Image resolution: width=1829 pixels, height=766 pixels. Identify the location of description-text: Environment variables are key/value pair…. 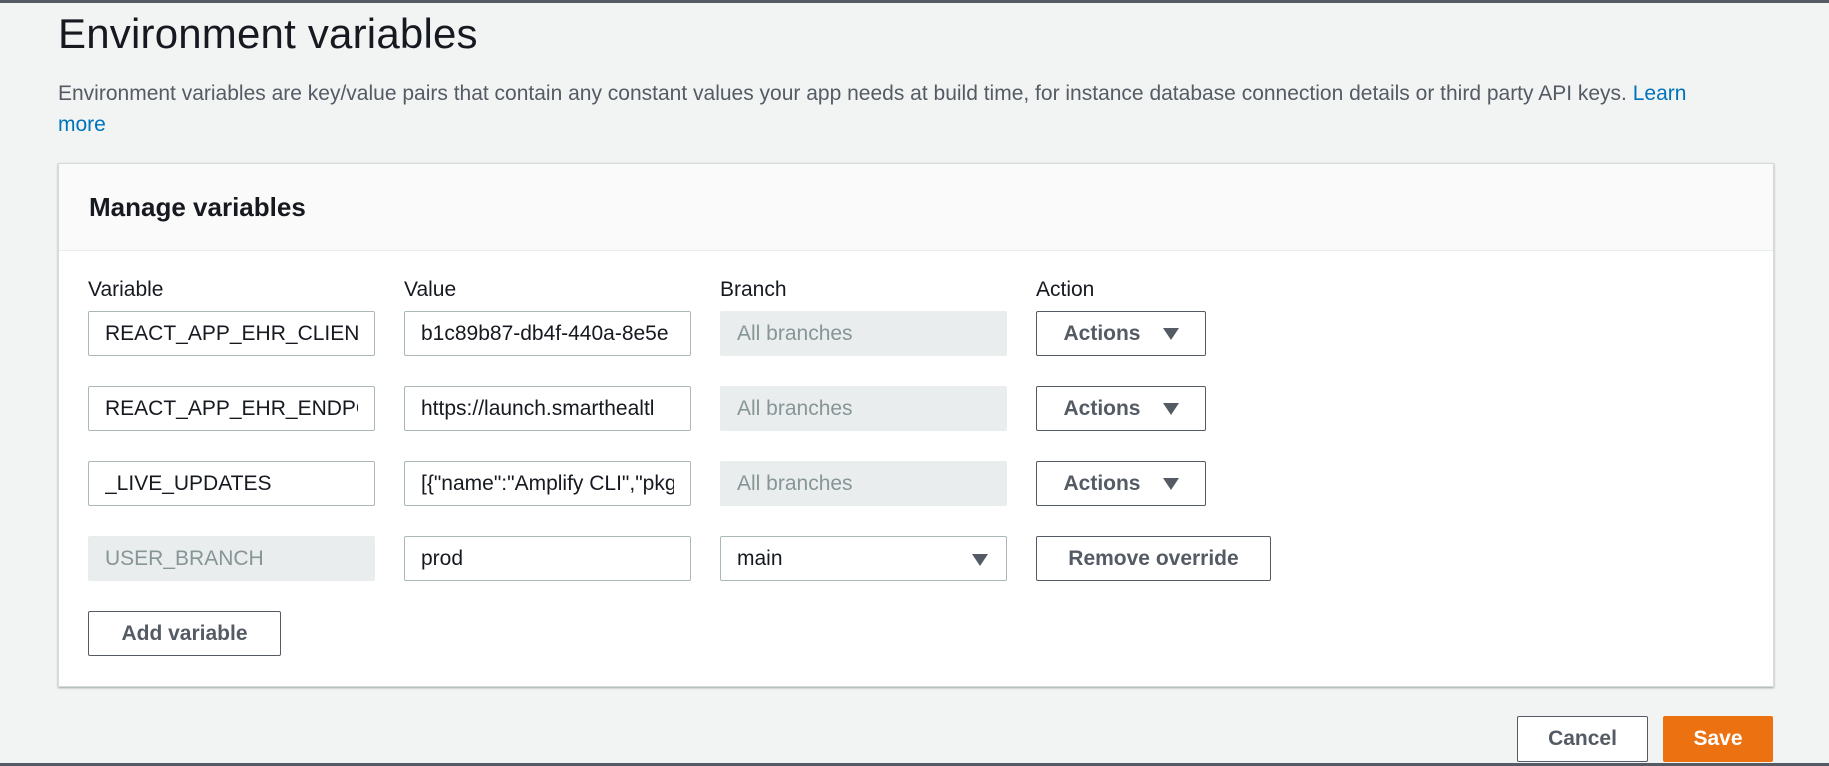
(842, 93).